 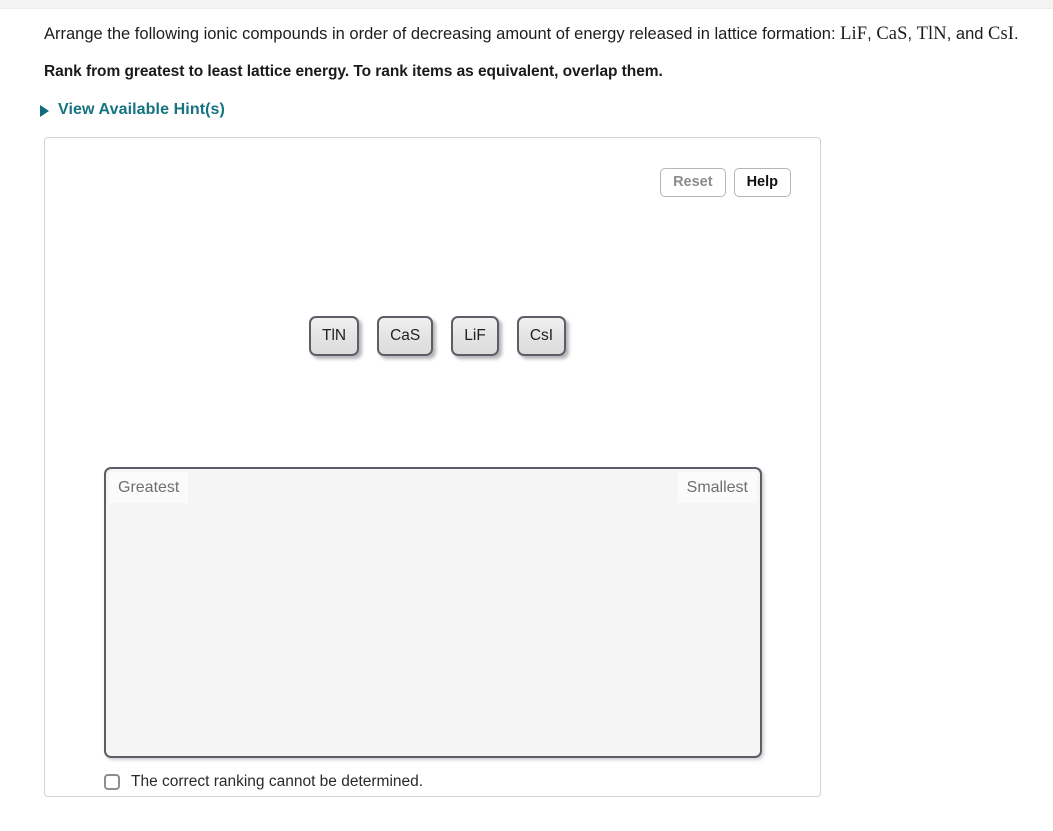 I want to click on help-button: Help, so click(x=762, y=182).